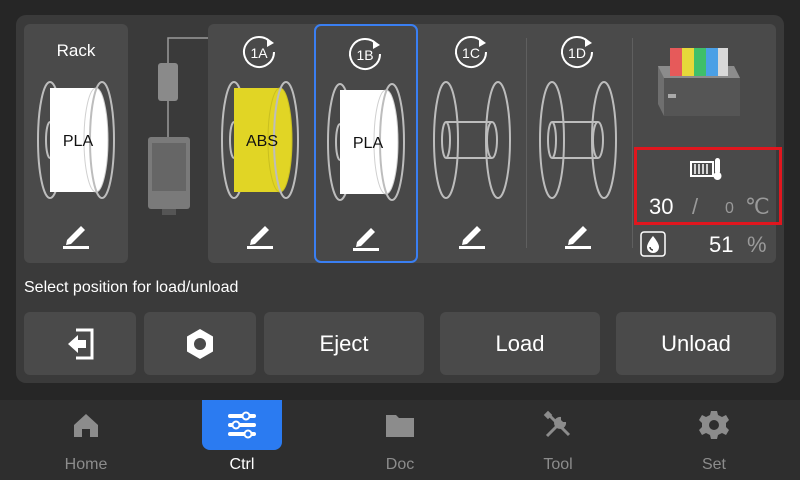 This screenshot has height=480, width=800. I want to click on rack-title: Rack, so click(76, 50).